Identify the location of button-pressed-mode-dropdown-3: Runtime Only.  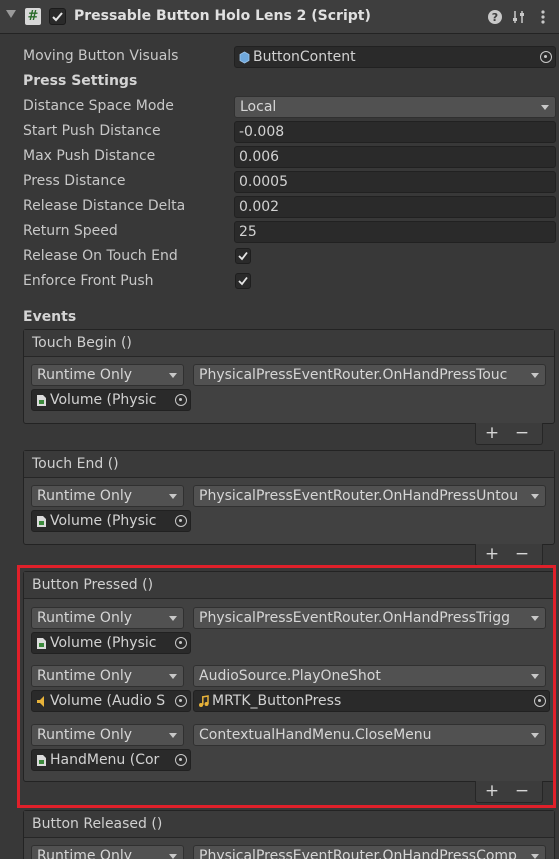
(107, 735).